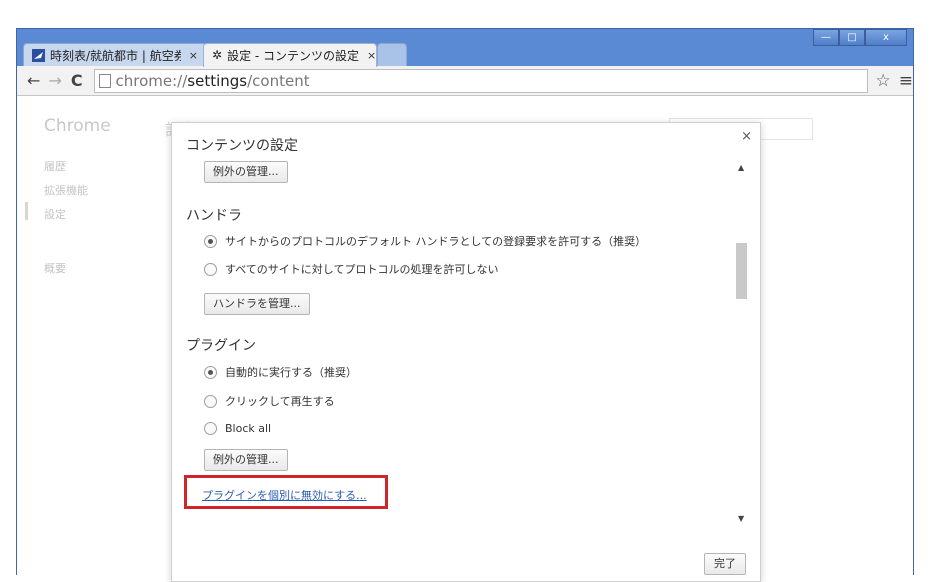  Describe the element at coordinates (221, 346) in the screenshot. I see `plugins-heading: プラグイン` at that location.